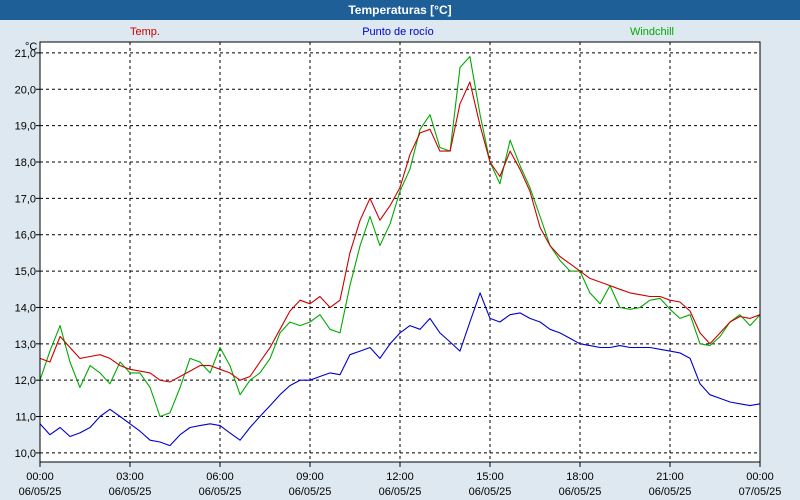  I want to click on y-axis-label: °C, so click(31, 47).